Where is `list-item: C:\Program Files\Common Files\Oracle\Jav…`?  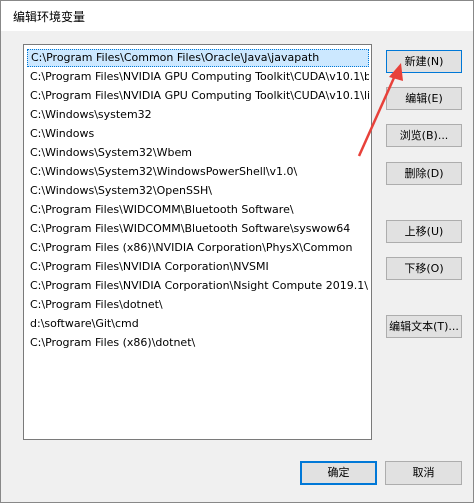 list-item: C:\Program Files\Common Files\Oracle\Jav… is located at coordinates (198, 58).